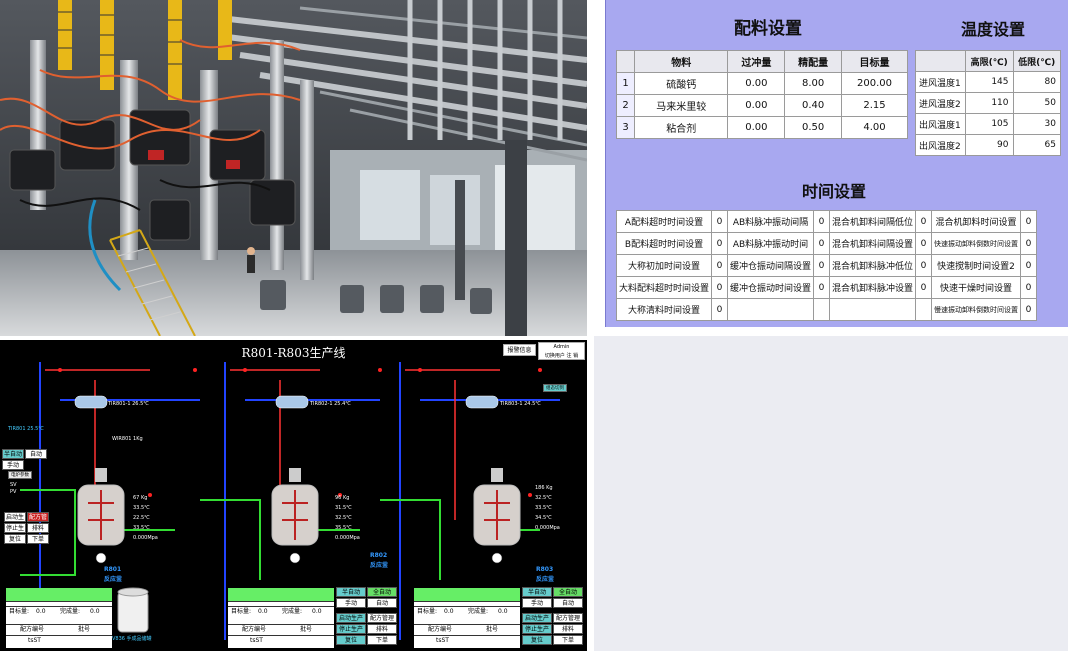 The image size is (1068, 651). What do you see at coordinates (141, 528) in the screenshot?
I see `r801-temp-3: 33.5℃` at bounding box center [141, 528].